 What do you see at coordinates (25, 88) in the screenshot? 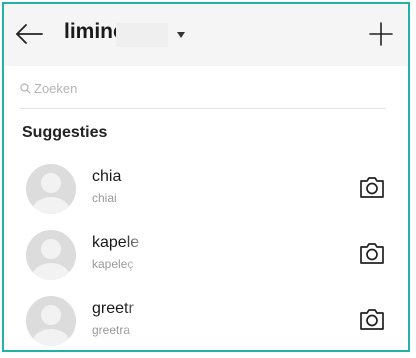
I see `search-icon` at bounding box center [25, 88].